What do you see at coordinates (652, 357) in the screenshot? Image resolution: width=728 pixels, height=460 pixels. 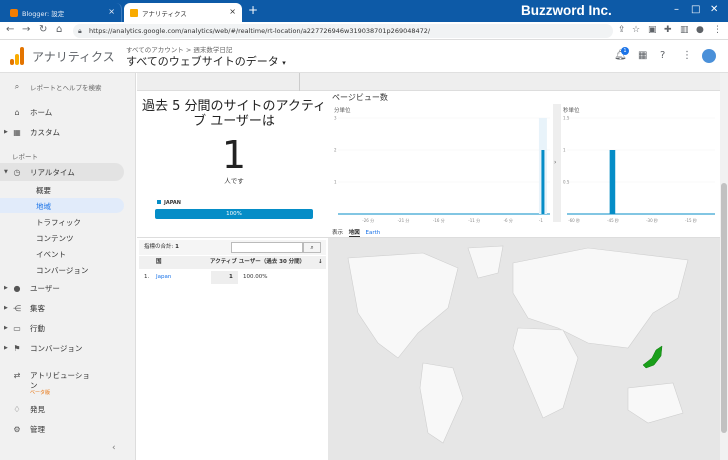 I see `japan-highlight` at bounding box center [652, 357].